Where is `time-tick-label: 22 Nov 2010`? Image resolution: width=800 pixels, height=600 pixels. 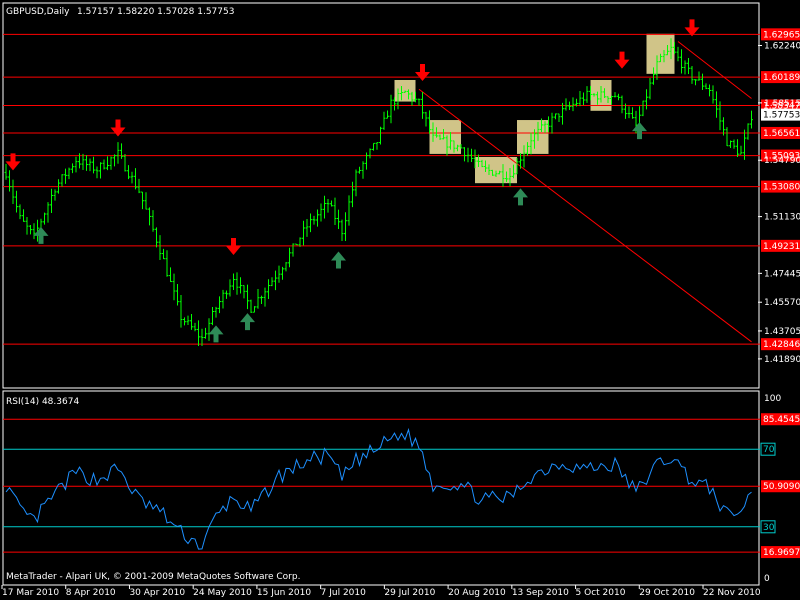
time-tick-label: 22 Nov 2010 is located at coordinates (732, 593).